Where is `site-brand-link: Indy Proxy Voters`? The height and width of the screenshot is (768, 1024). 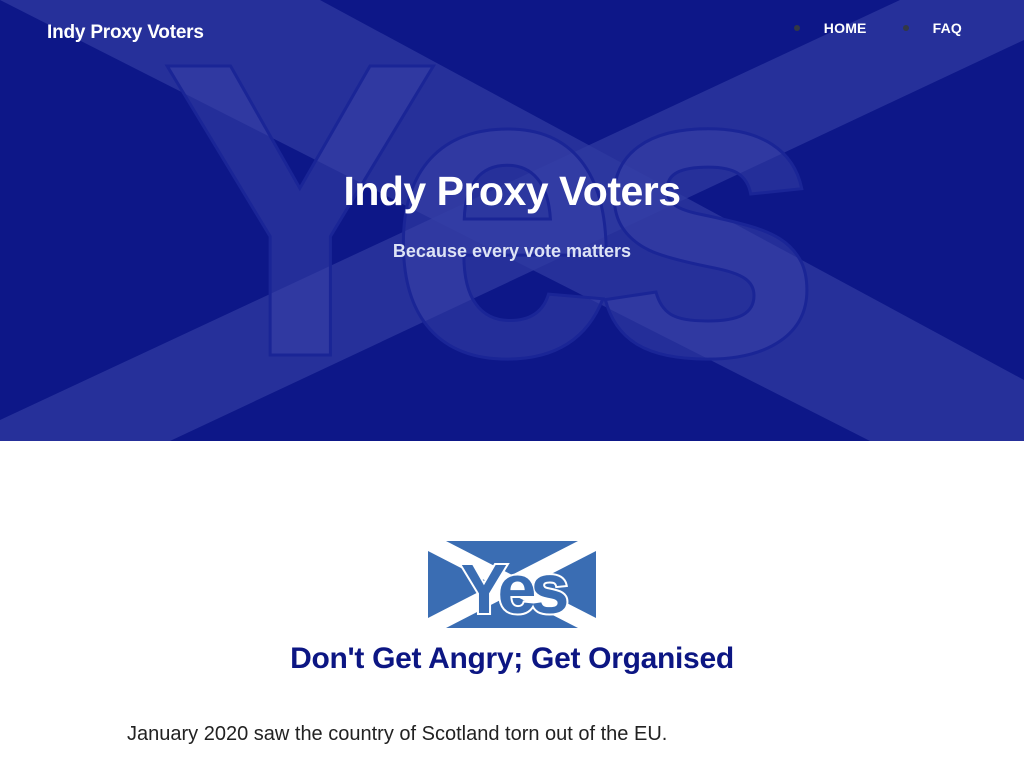
site-brand-link: Indy Proxy Voters is located at coordinates (125, 33).